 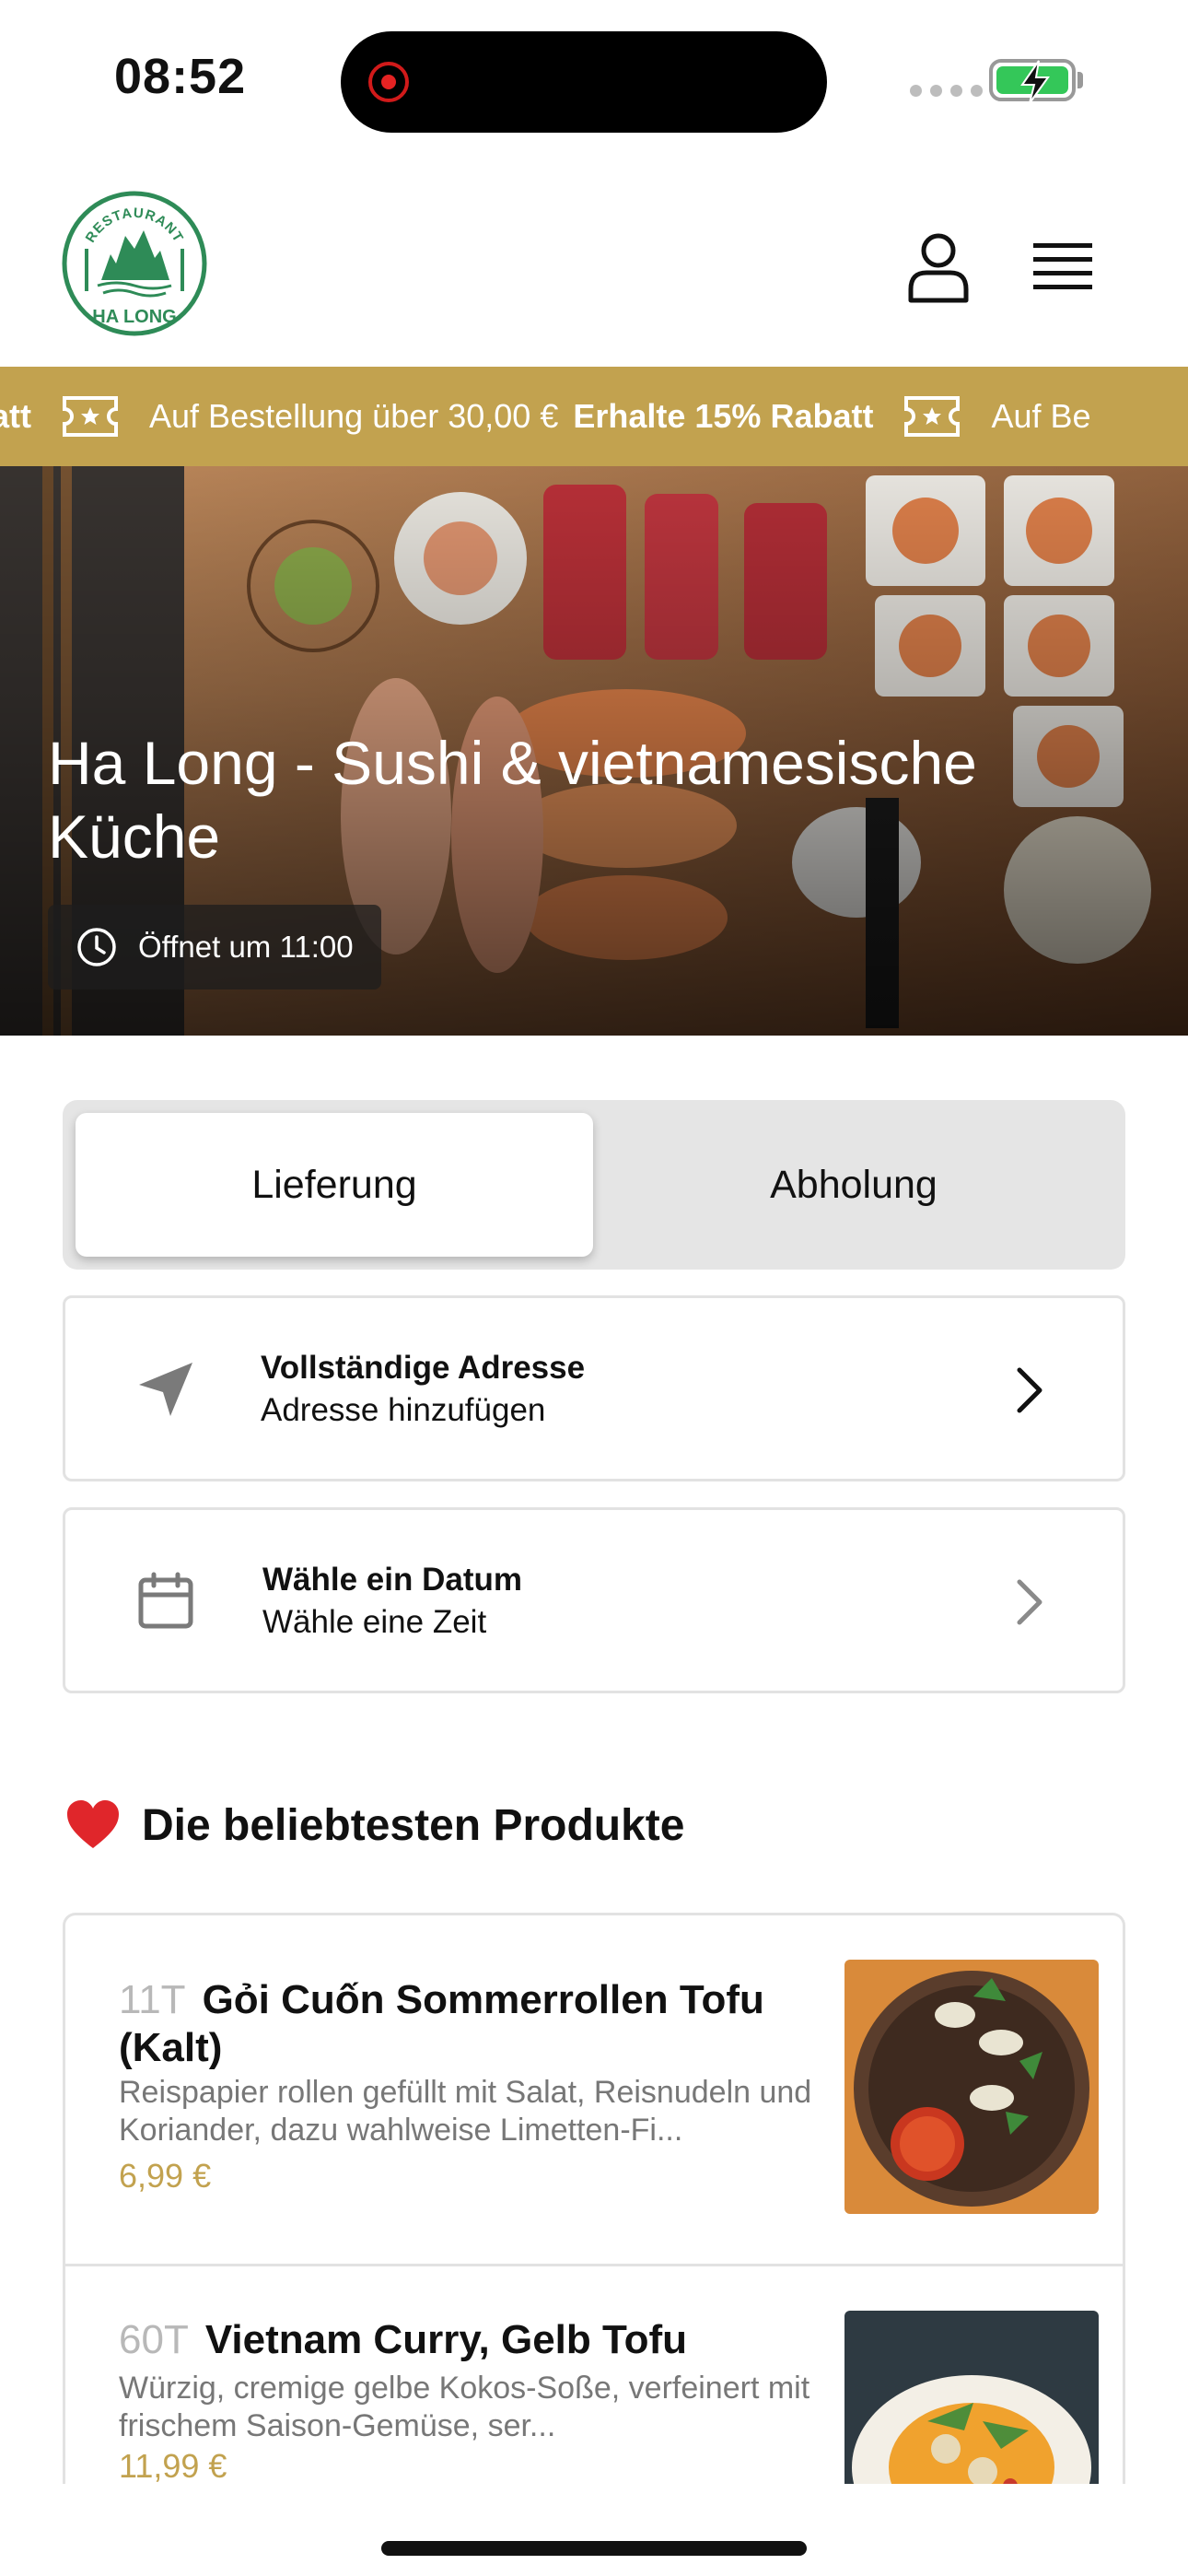 I want to click on popular-products-heading: Die beliebtesten Produkte, so click(x=374, y=1825).